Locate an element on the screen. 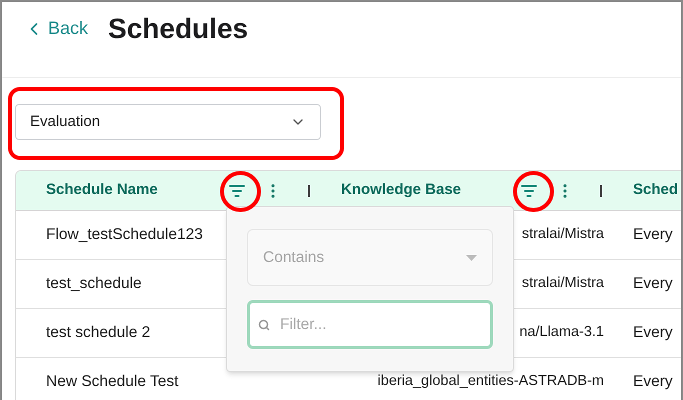 This screenshot has width=683, height=400. table-cell-text: test schedule 2 is located at coordinates (98, 333).